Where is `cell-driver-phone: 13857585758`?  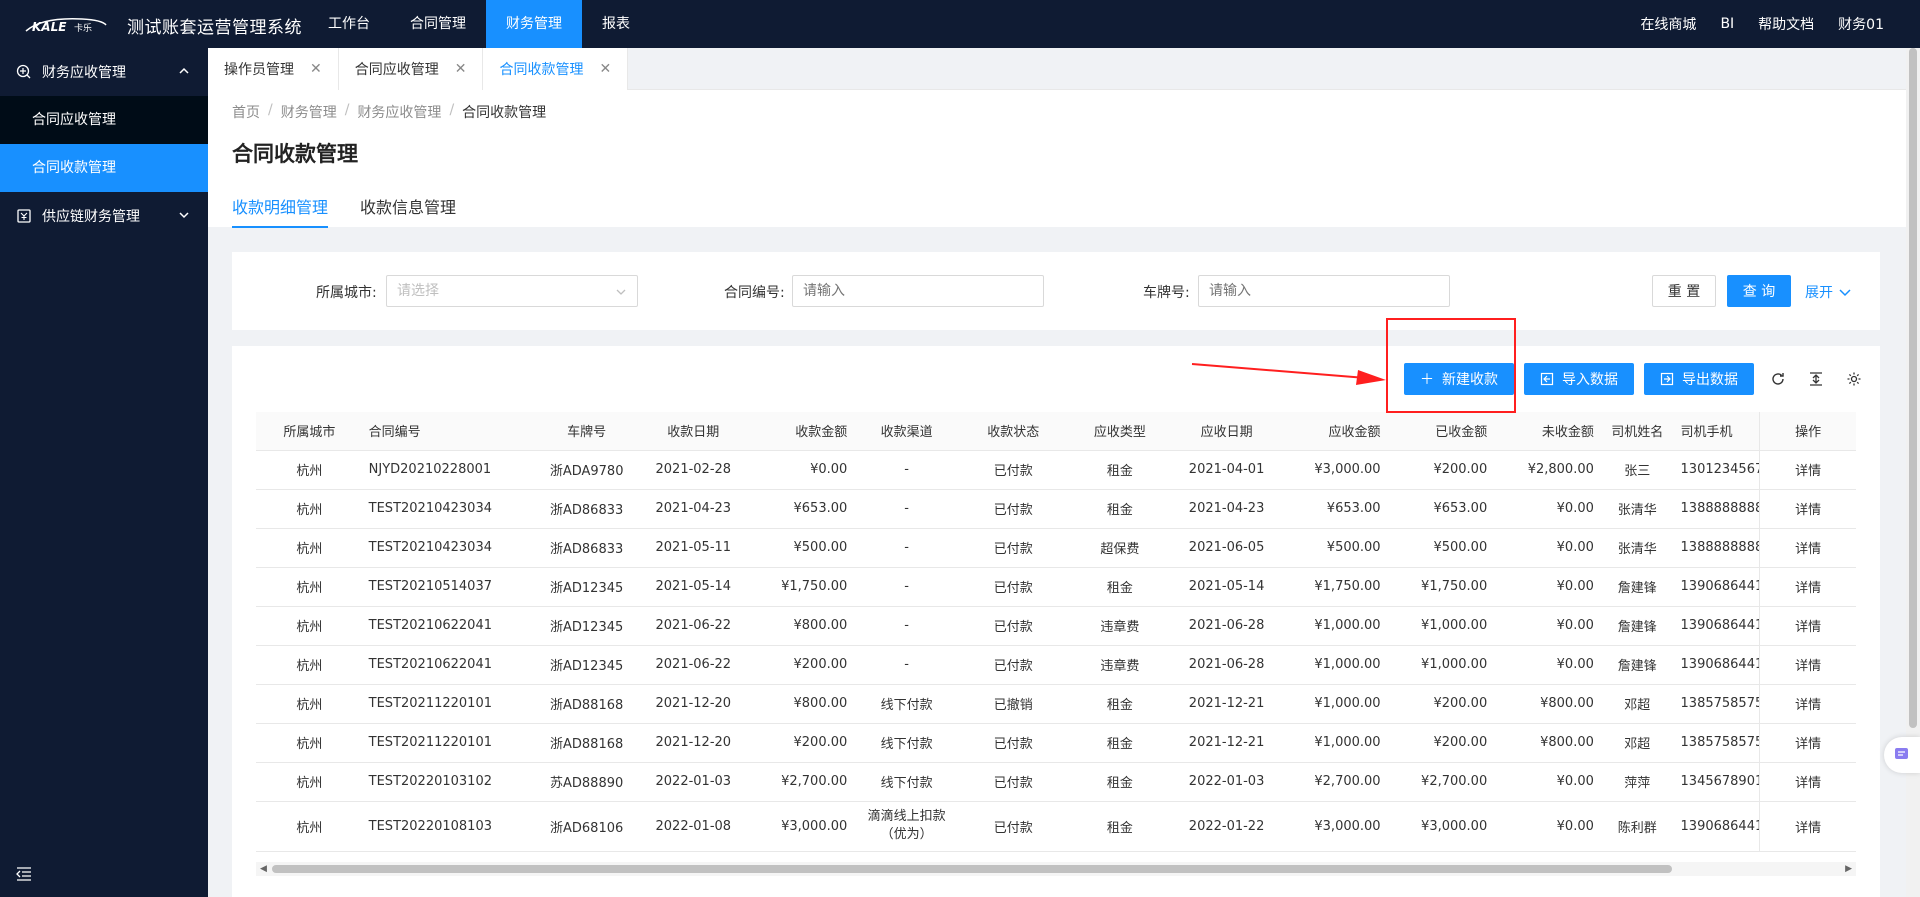 cell-driver-phone: 13857585758 is located at coordinates (1717, 743).